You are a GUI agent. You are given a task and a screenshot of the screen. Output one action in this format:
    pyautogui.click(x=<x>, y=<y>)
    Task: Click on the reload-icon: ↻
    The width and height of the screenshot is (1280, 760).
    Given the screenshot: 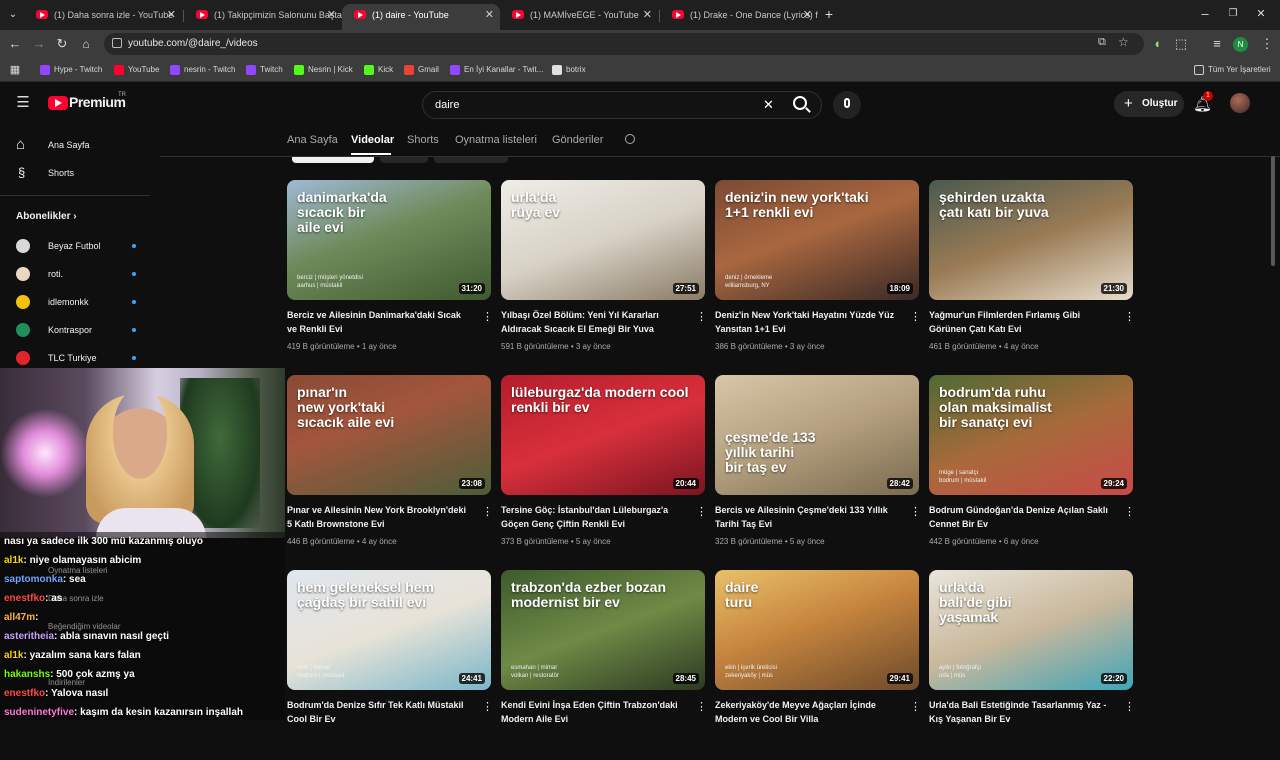 What is the action you would take?
    pyautogui.click(x=62, y=44)
    